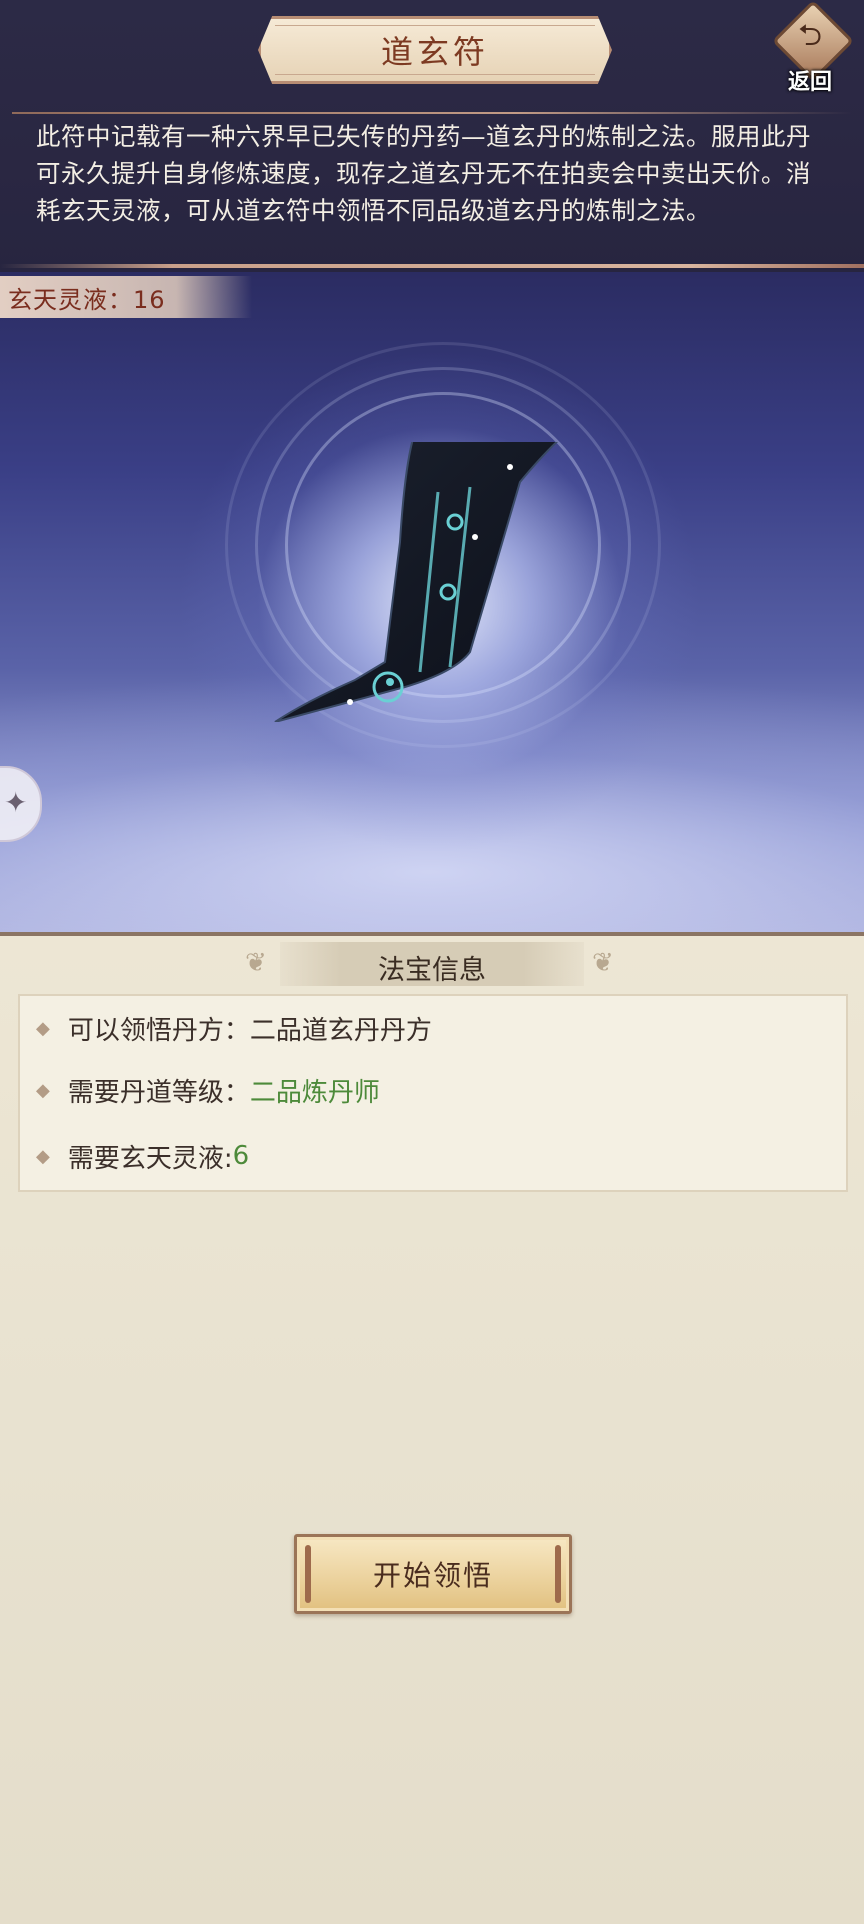 This screenshot has height=1924, width=864. I want to click on info-row-value: 二品炼丹师, so click(314, 1092).